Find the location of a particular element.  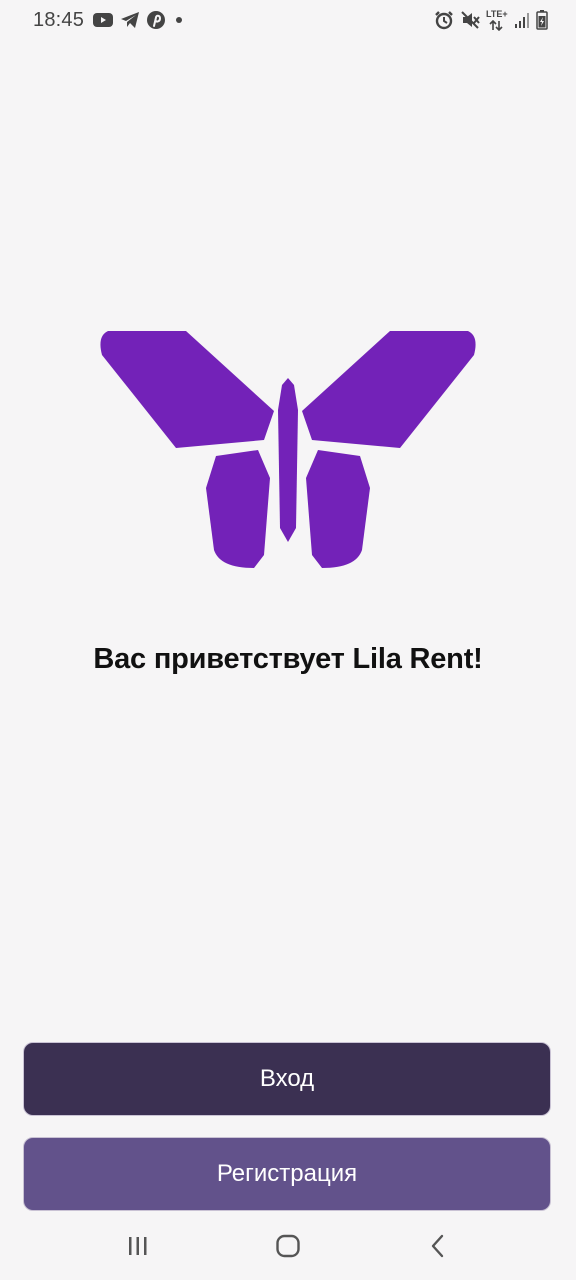

youtube-icon is located at coordinates (103, 20).